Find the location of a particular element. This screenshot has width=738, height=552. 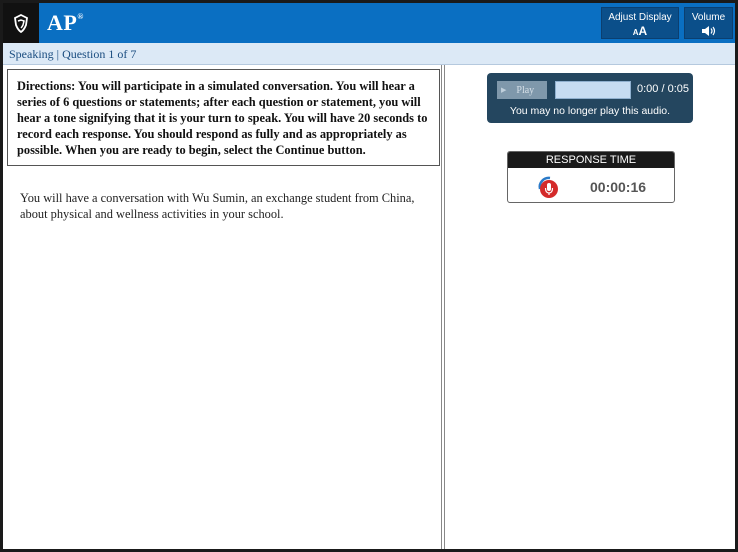

college-board-logo is located at coordinates (21, 23).